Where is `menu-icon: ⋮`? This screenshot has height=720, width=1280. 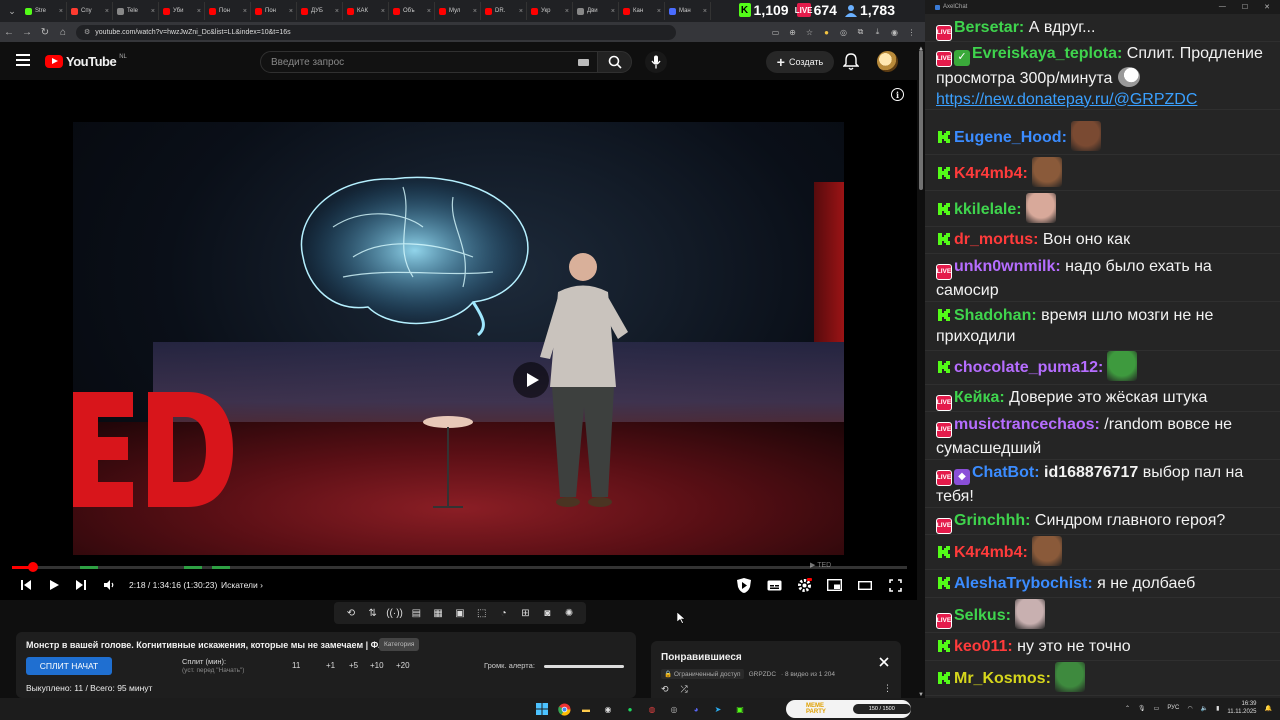 menu-icon: ⋮ is located at coordinates (911, 32).